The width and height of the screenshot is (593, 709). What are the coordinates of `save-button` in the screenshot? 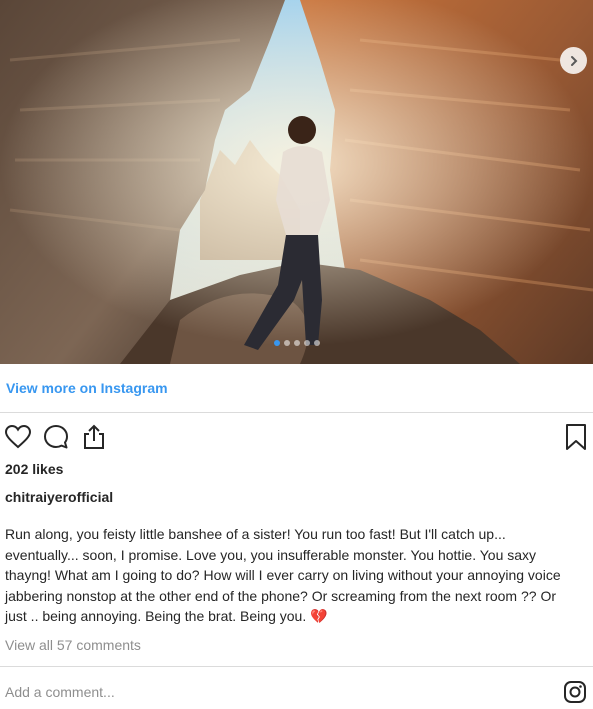 It's located at (576, 437).